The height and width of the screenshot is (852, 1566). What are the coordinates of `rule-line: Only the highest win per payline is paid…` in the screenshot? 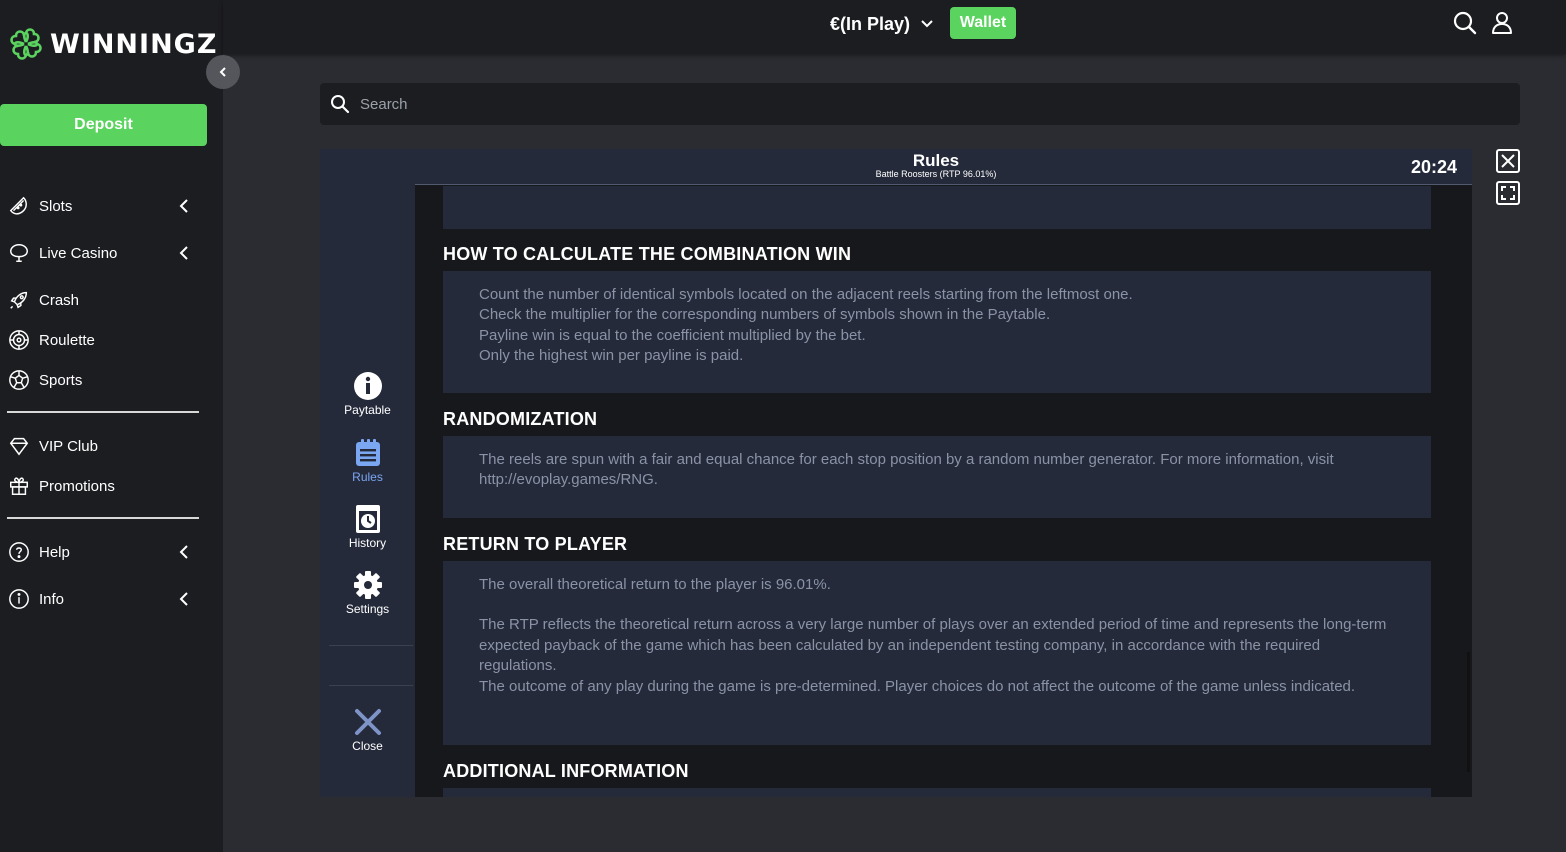 It's located at (611, 356).